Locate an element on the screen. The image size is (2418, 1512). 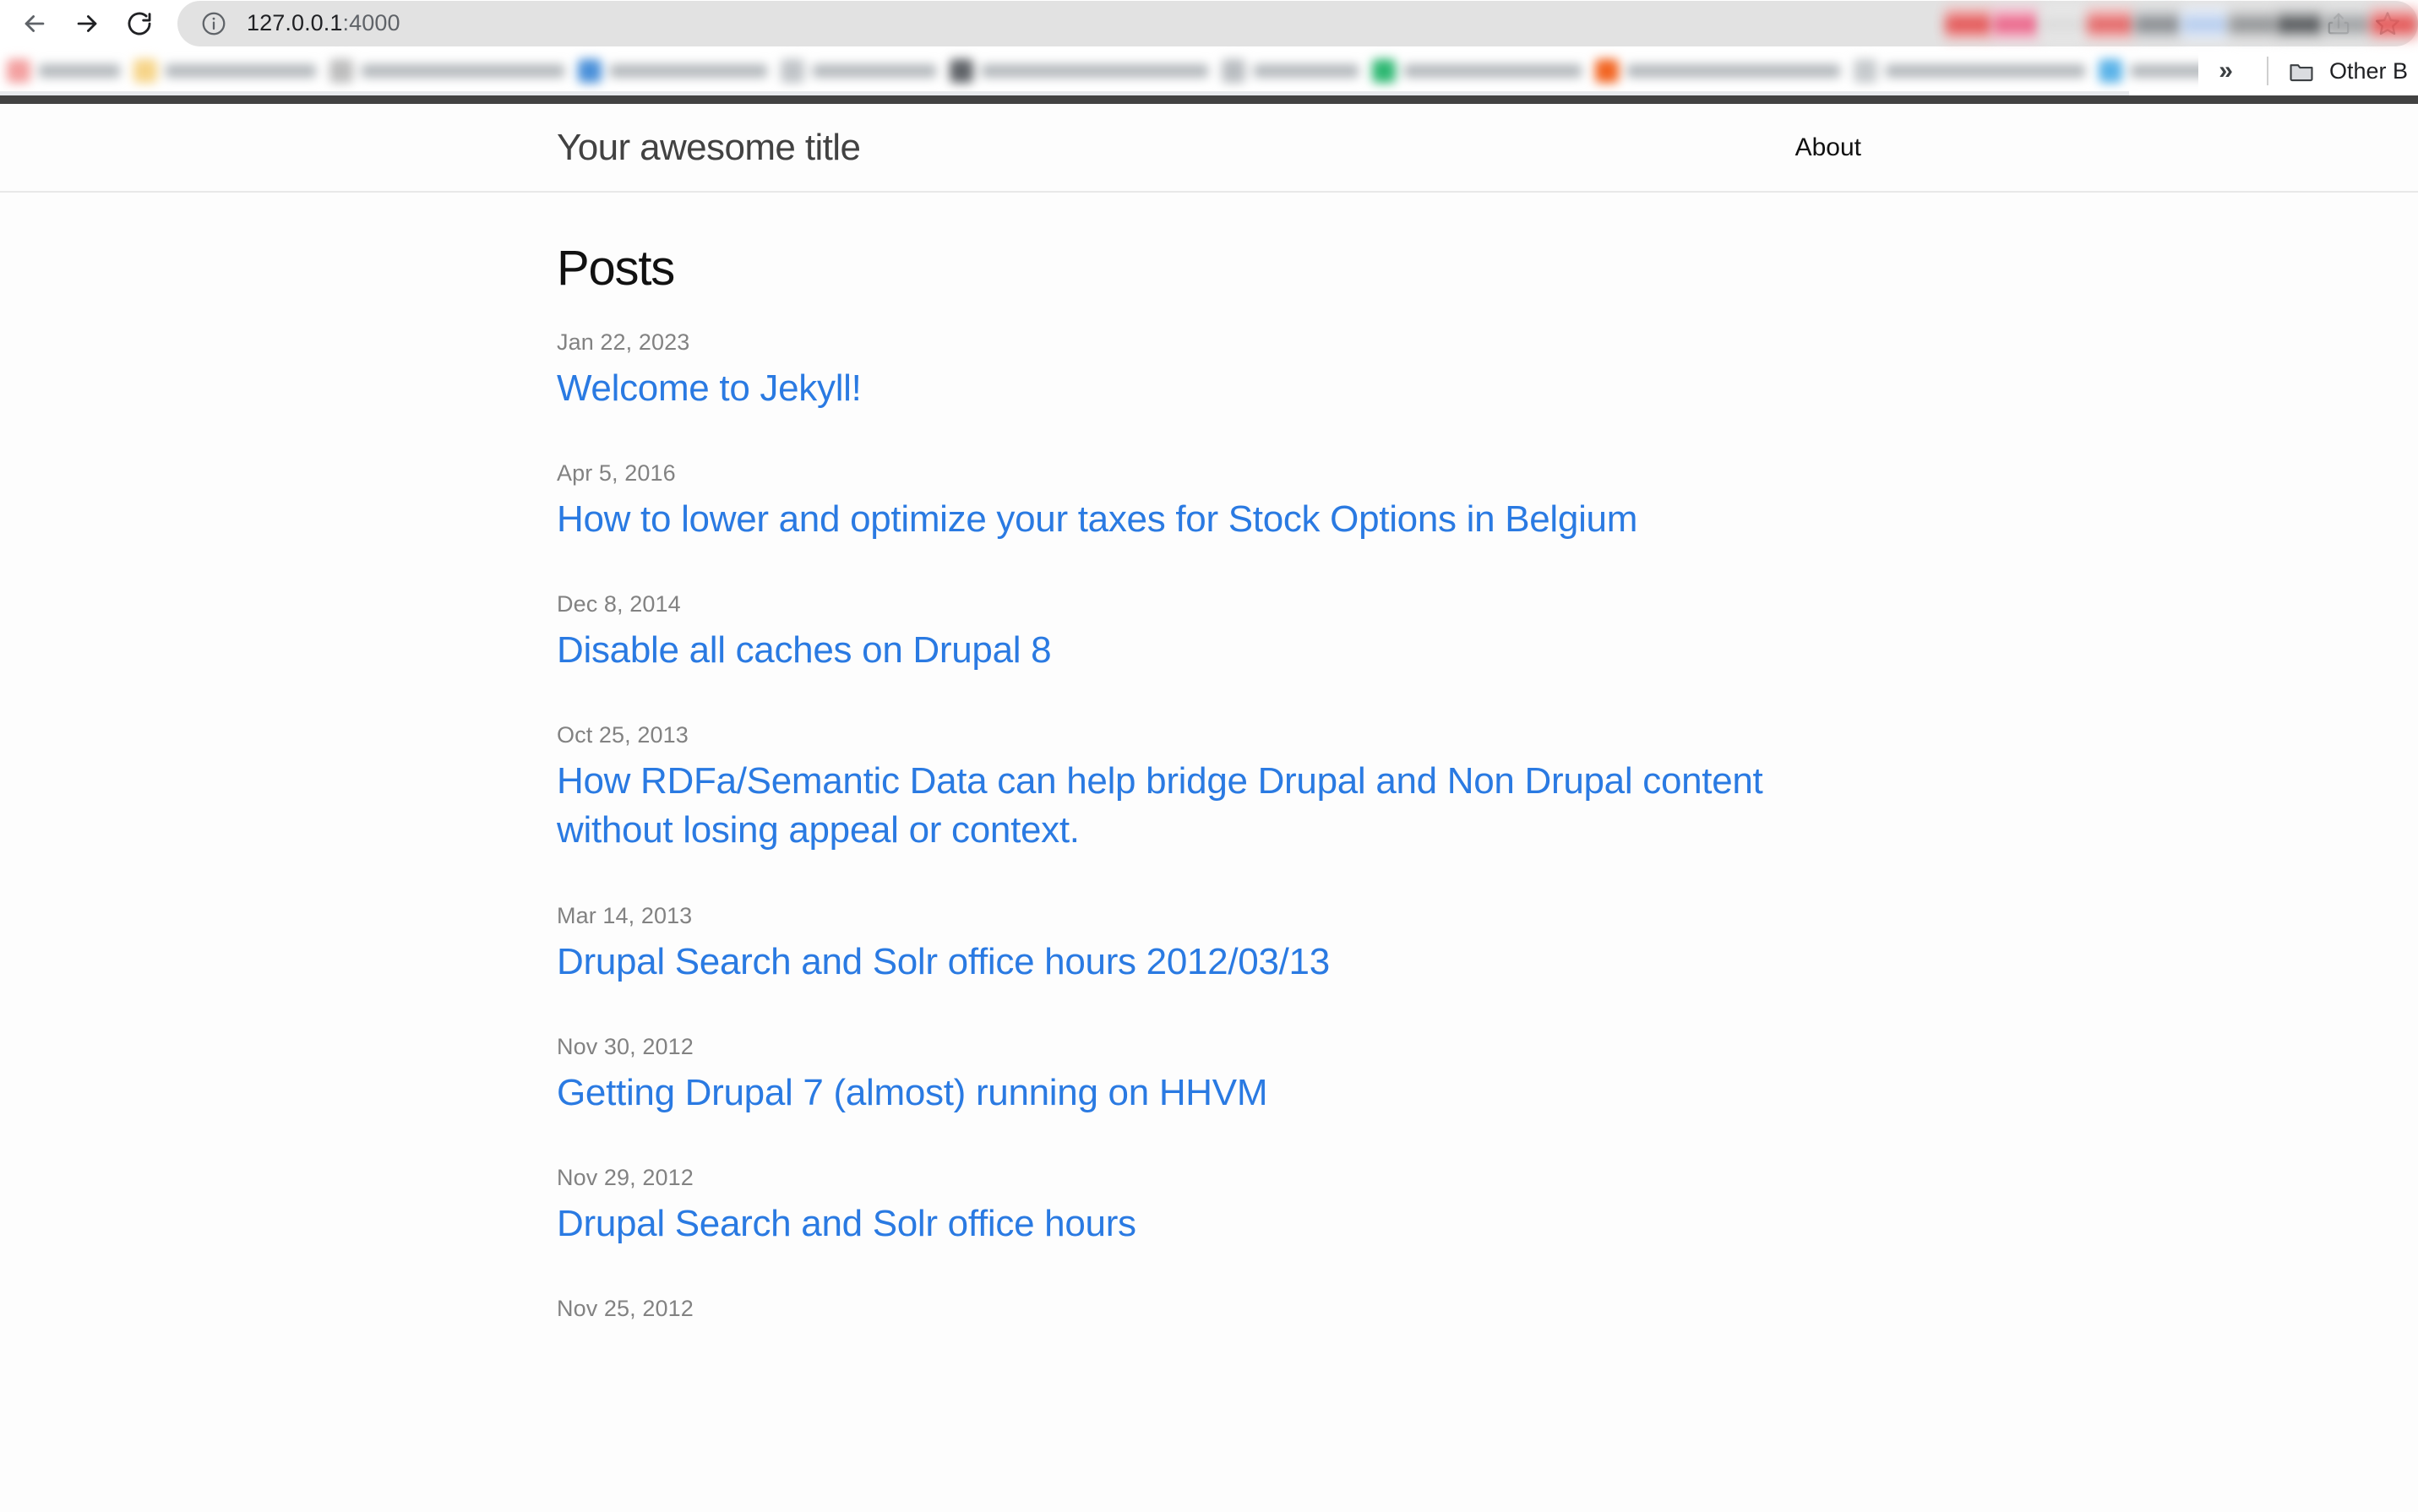
profile-avatar is located at coordinates (2394, 23).